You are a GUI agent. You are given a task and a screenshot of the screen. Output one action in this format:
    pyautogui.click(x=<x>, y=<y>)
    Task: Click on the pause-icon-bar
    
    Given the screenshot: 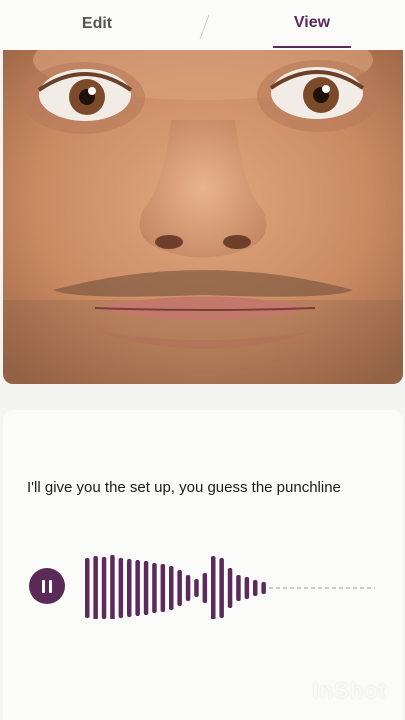 What is the action you would take?
    pyautogui.click(x=50, y=586)
    